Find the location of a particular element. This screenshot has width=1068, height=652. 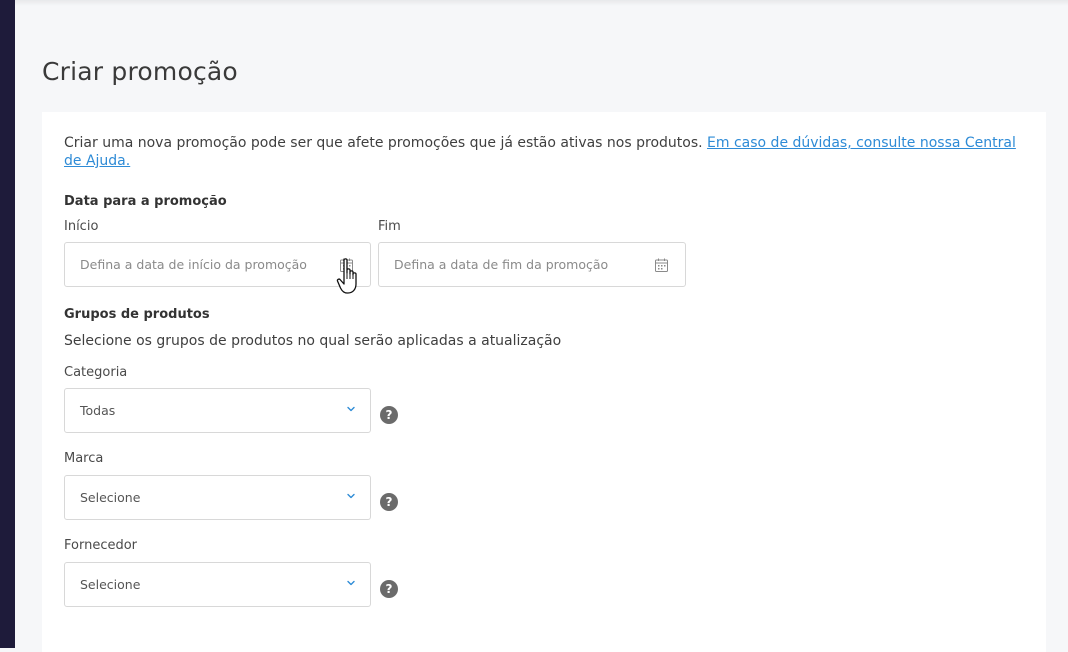

supplier-selected-value: Selecione is located at coordinates (110, 584).